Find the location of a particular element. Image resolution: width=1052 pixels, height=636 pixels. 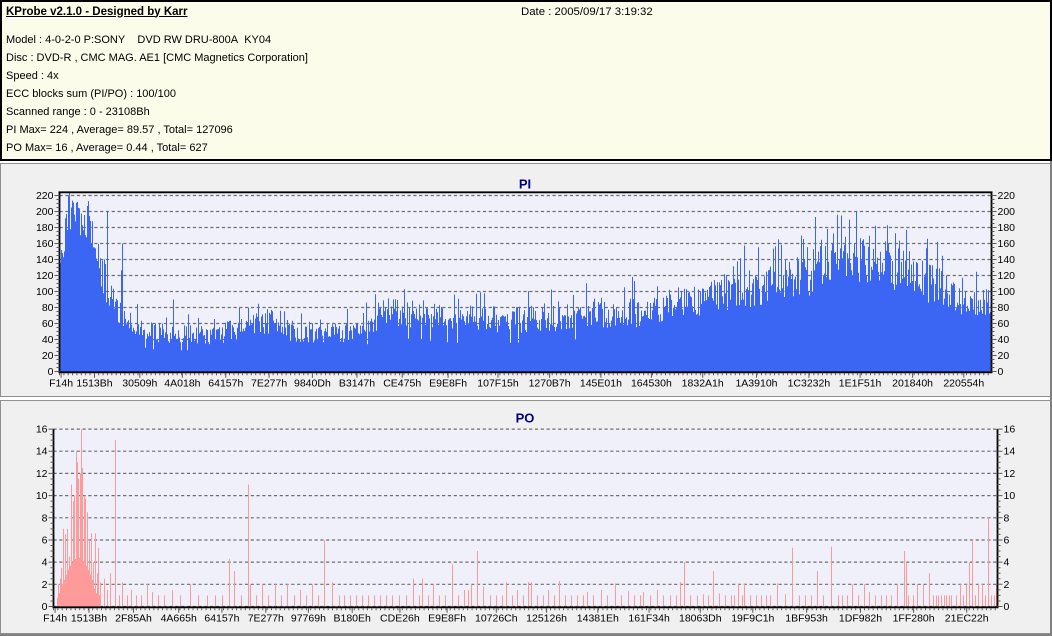

svg-text: 145E01h is located at coordinates (601, 384).